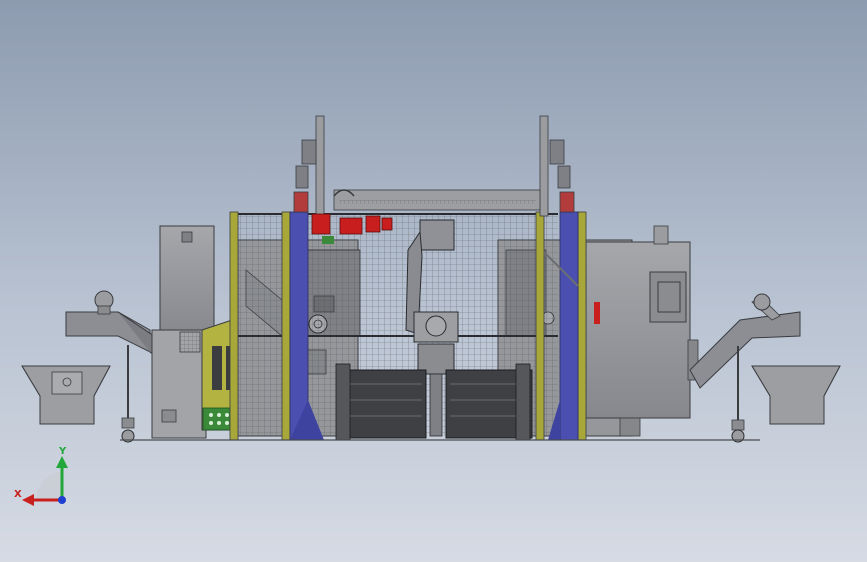  I want to click on coordinate-triad: Y X, so click(41, 476).